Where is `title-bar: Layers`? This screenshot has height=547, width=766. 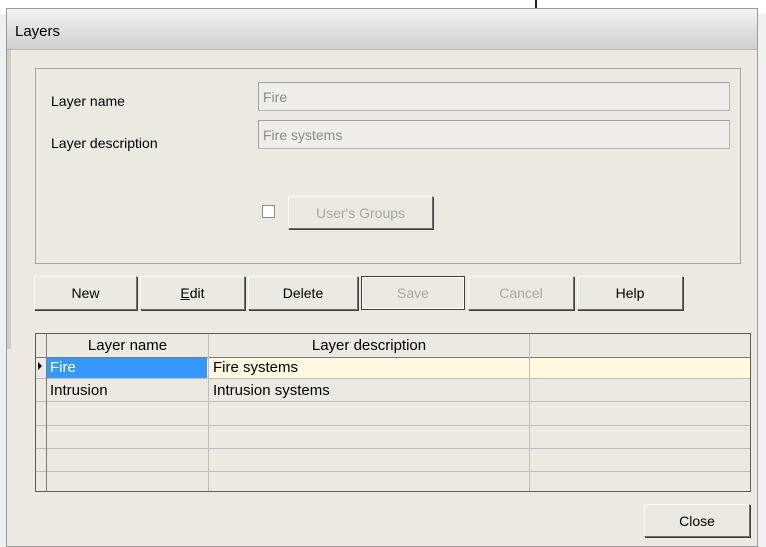 title-bar: Layers is located at coordinates (382, 29).